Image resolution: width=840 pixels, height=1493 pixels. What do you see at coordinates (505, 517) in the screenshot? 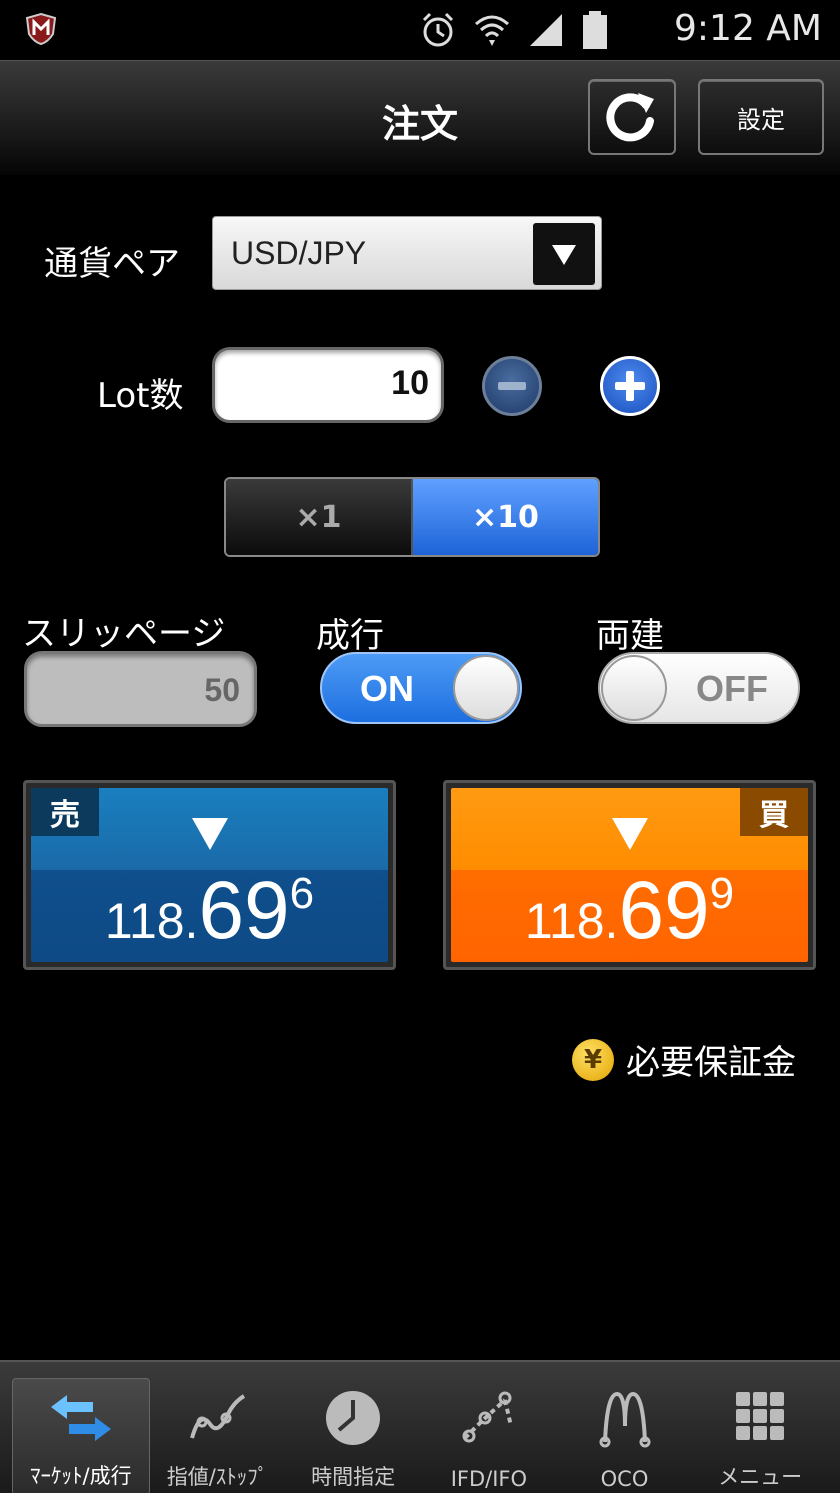
I see `multiplier-x10-button: ×10` at bounding box center [505, 517].